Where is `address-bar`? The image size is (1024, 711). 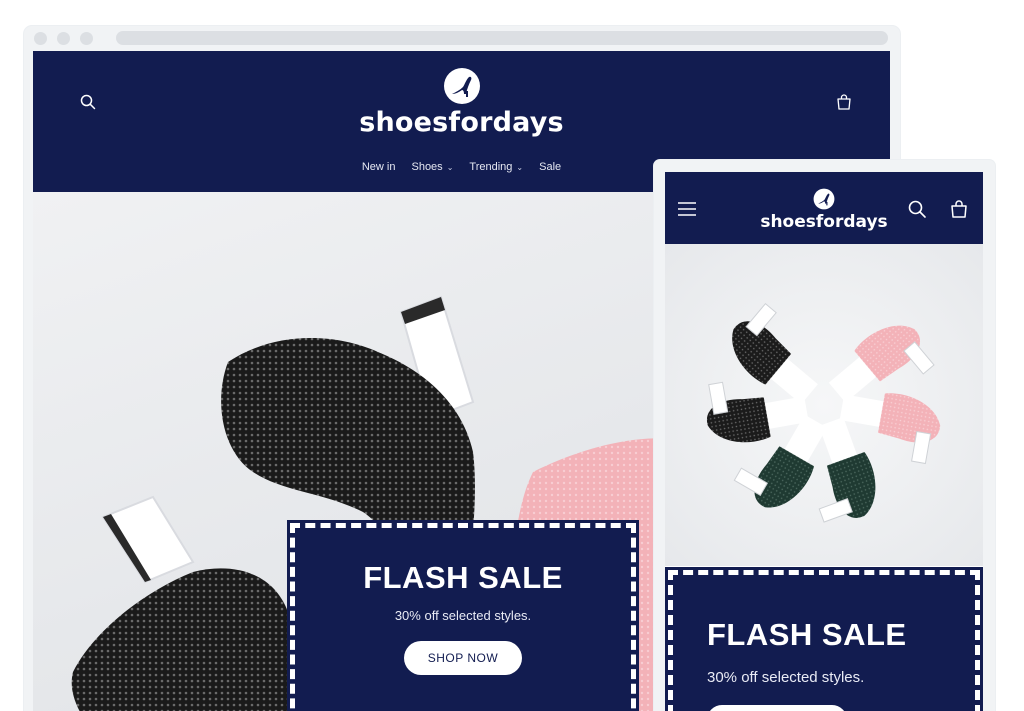
address-bar is located at coordinates (502, 38).